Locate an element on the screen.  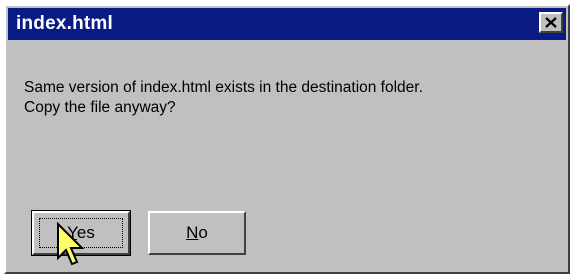
arrow-pointer-icon is located at coordinates (71, 244).